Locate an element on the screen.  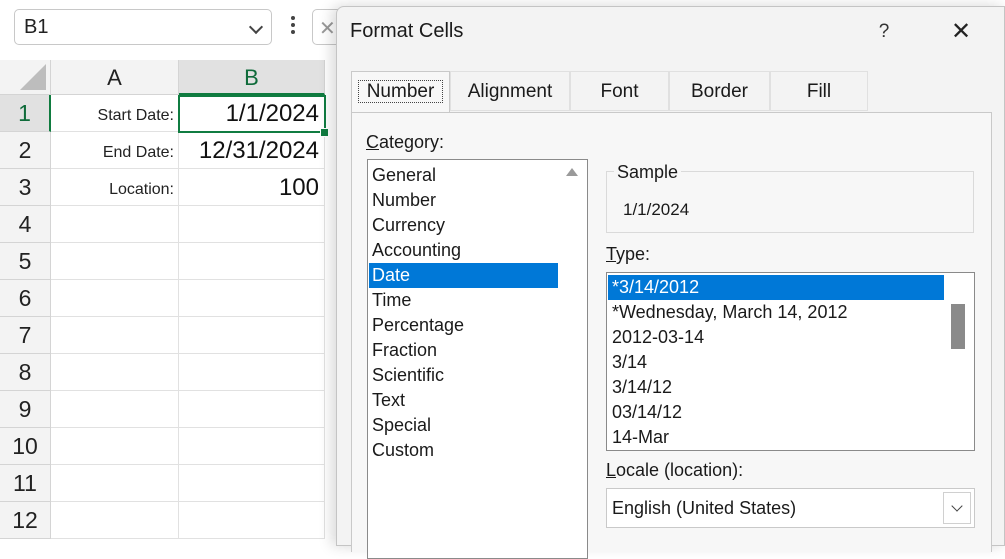
category-item-date: Date is located at coordinates (463, 275).